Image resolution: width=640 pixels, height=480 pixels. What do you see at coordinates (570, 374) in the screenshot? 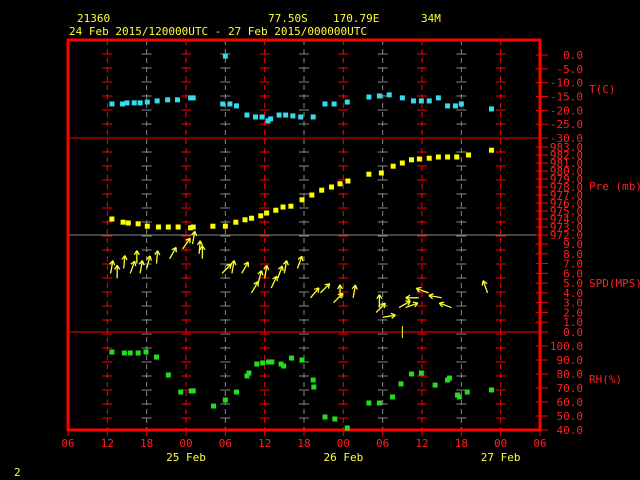
I see `y-tick-label: 80.0` at bounding box center [570, 374].